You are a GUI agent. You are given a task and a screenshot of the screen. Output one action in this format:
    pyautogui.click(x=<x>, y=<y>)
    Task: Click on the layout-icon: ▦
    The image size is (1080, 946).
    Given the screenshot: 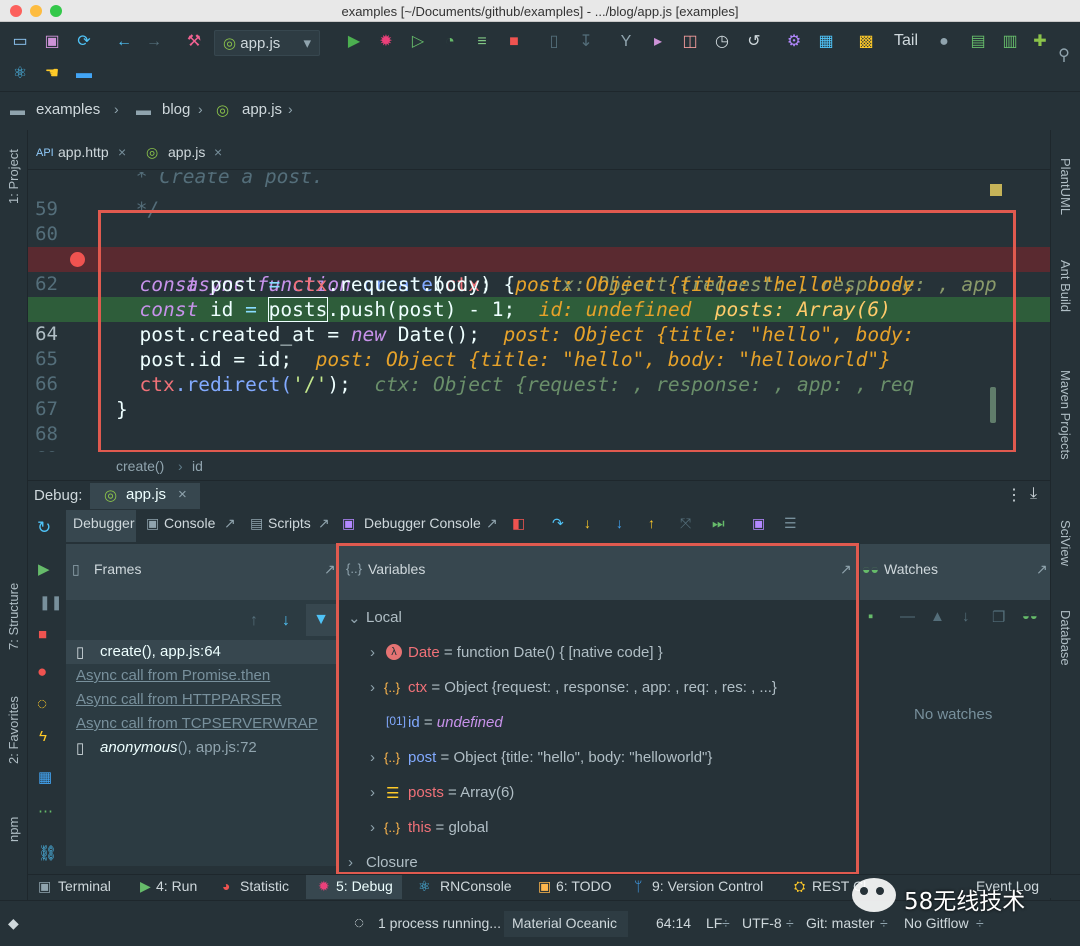 What is the action you would take?
    pyautogui.click(x=45, y=777)
    